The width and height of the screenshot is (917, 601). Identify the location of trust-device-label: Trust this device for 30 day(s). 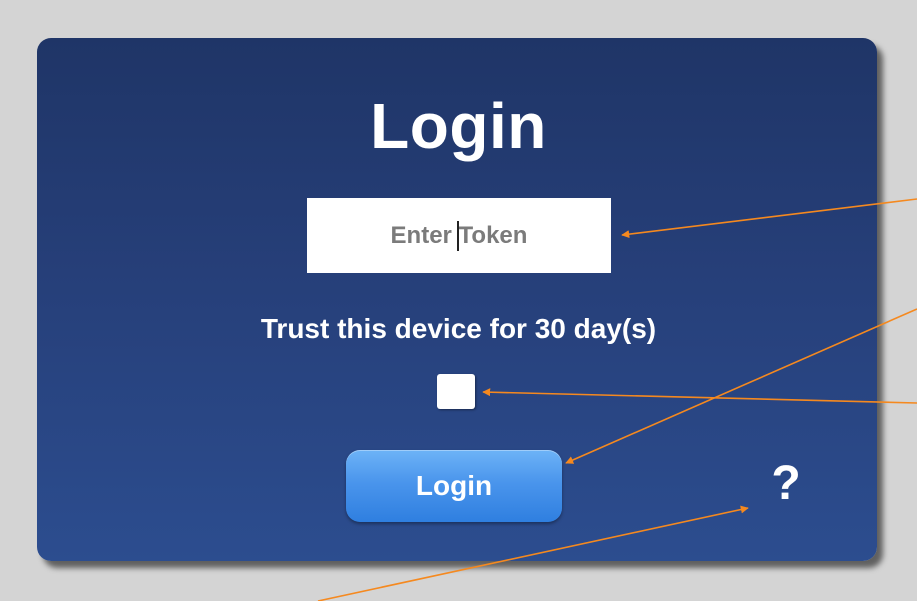
(458, 328).